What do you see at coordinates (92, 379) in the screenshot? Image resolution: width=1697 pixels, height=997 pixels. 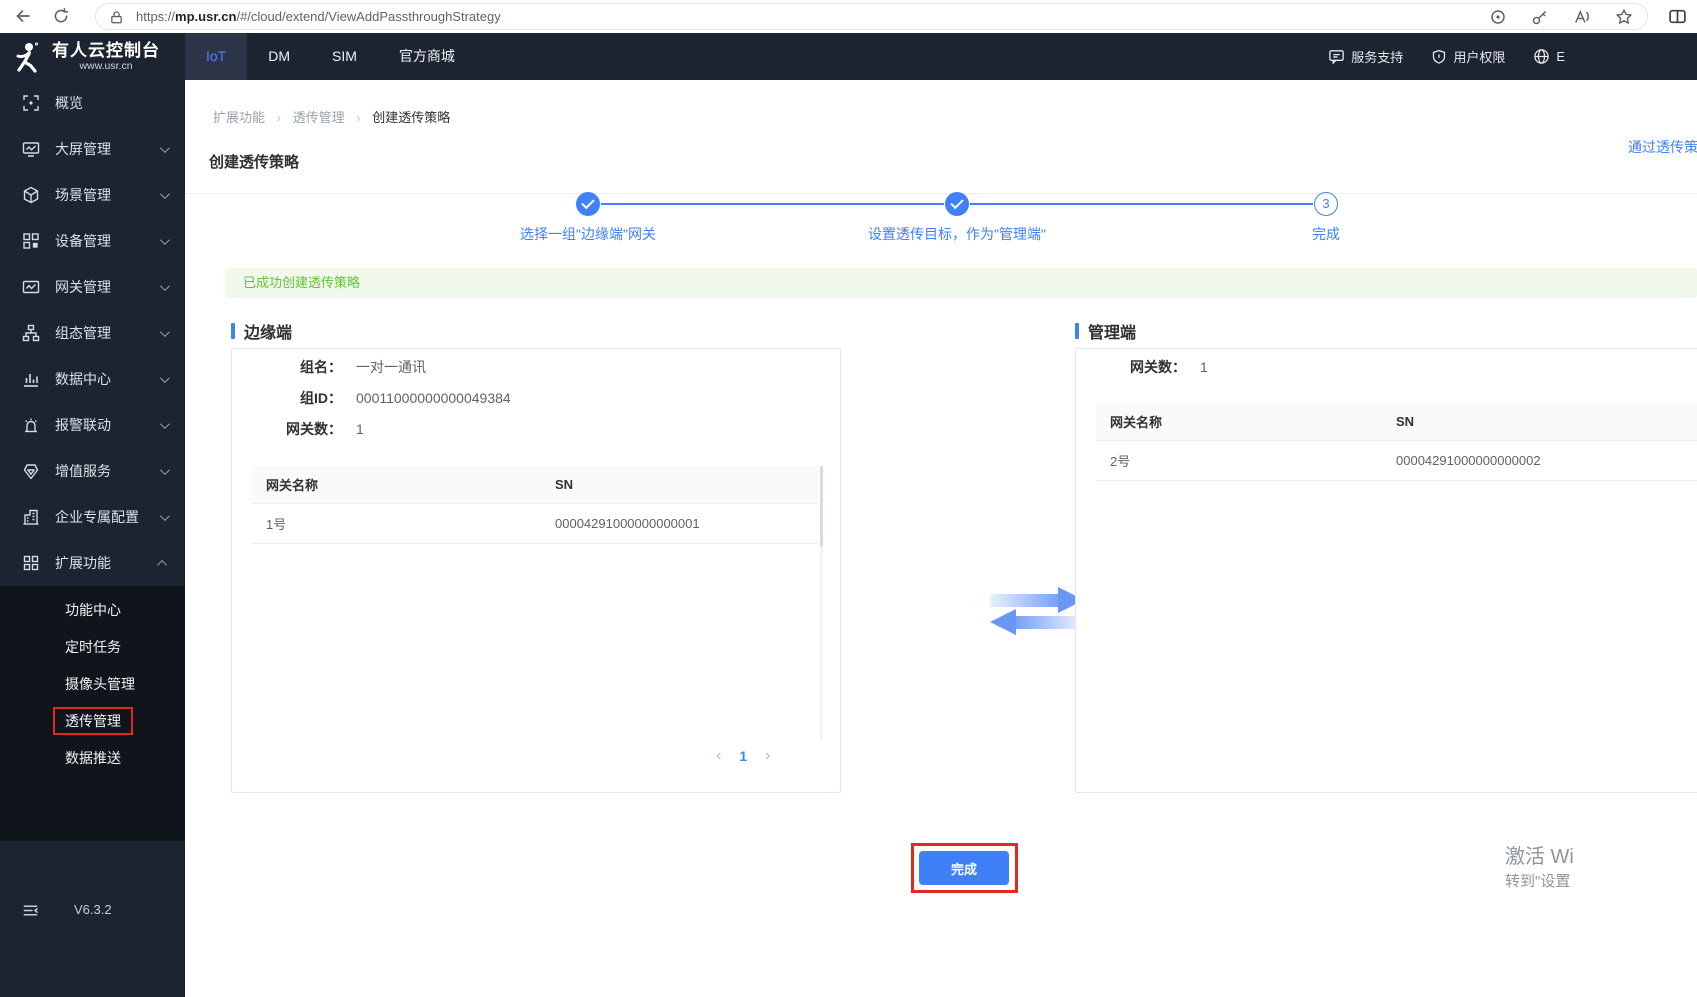 I see `sidebar-item-datacenter: 数据中心` at bounding box center [92, 379].